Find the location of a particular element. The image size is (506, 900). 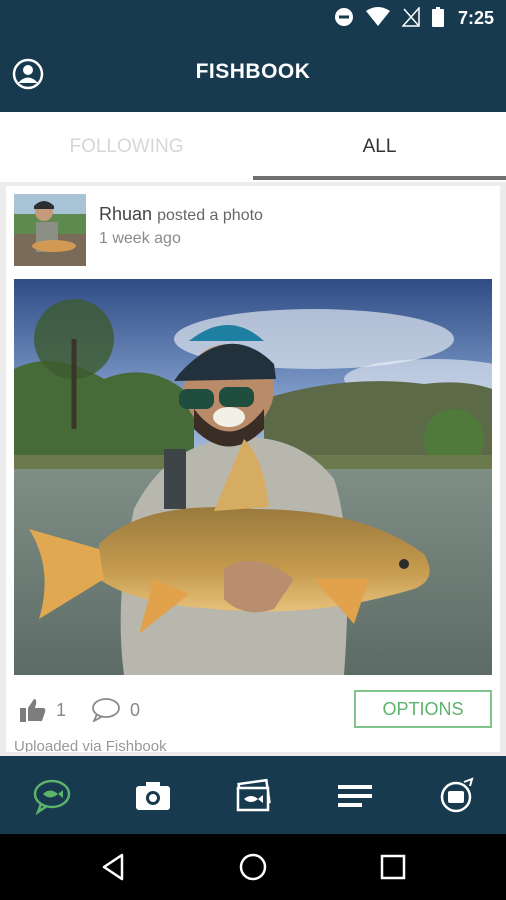

post-header: Rhuan posted a photo is located at coordinates (181, 214).